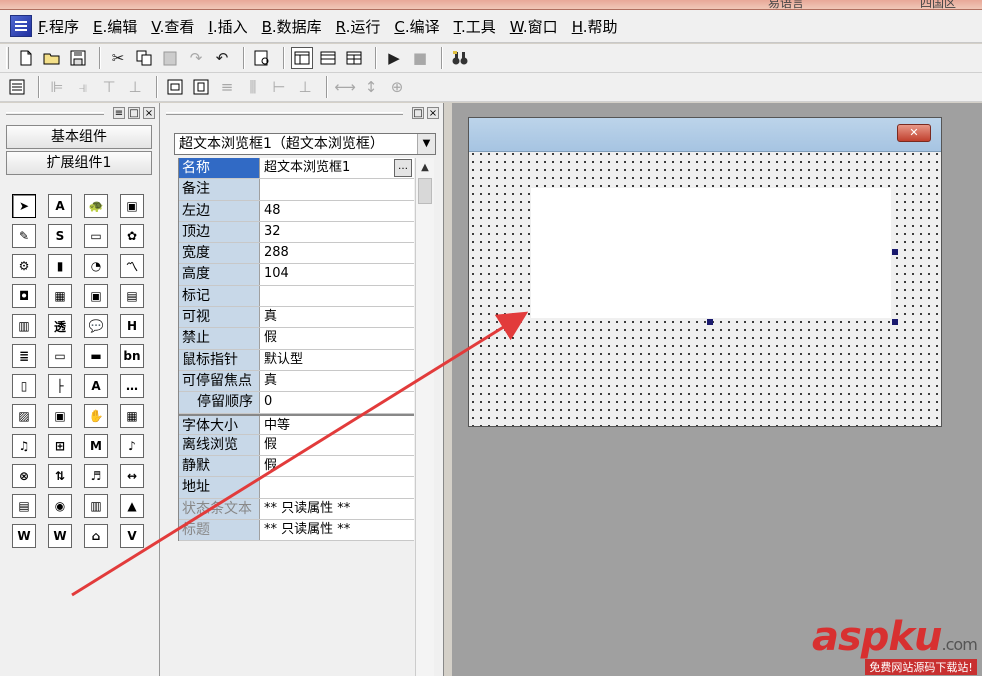 This screenshot has width=982, height=676. What do you see at coordinates (337, 232) in the screenshot?
I see `property-value: 32` at bounding box center [337, 232].